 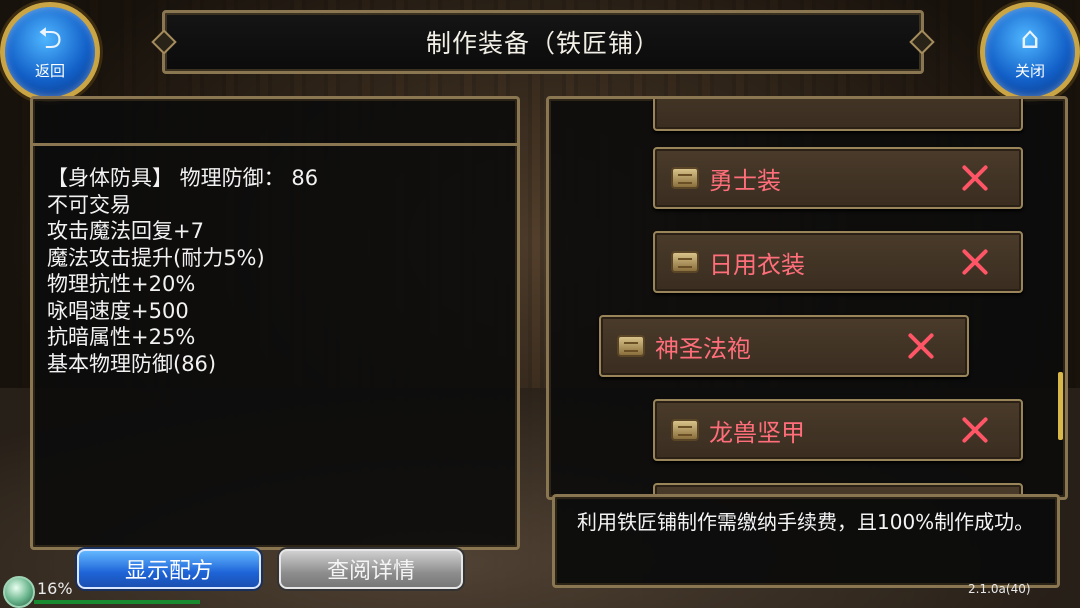 What do you see at coordinates (703, 348) in the screenshot?
I see `recipe-name: 神圣法袍` at bounding box center [703, 348].